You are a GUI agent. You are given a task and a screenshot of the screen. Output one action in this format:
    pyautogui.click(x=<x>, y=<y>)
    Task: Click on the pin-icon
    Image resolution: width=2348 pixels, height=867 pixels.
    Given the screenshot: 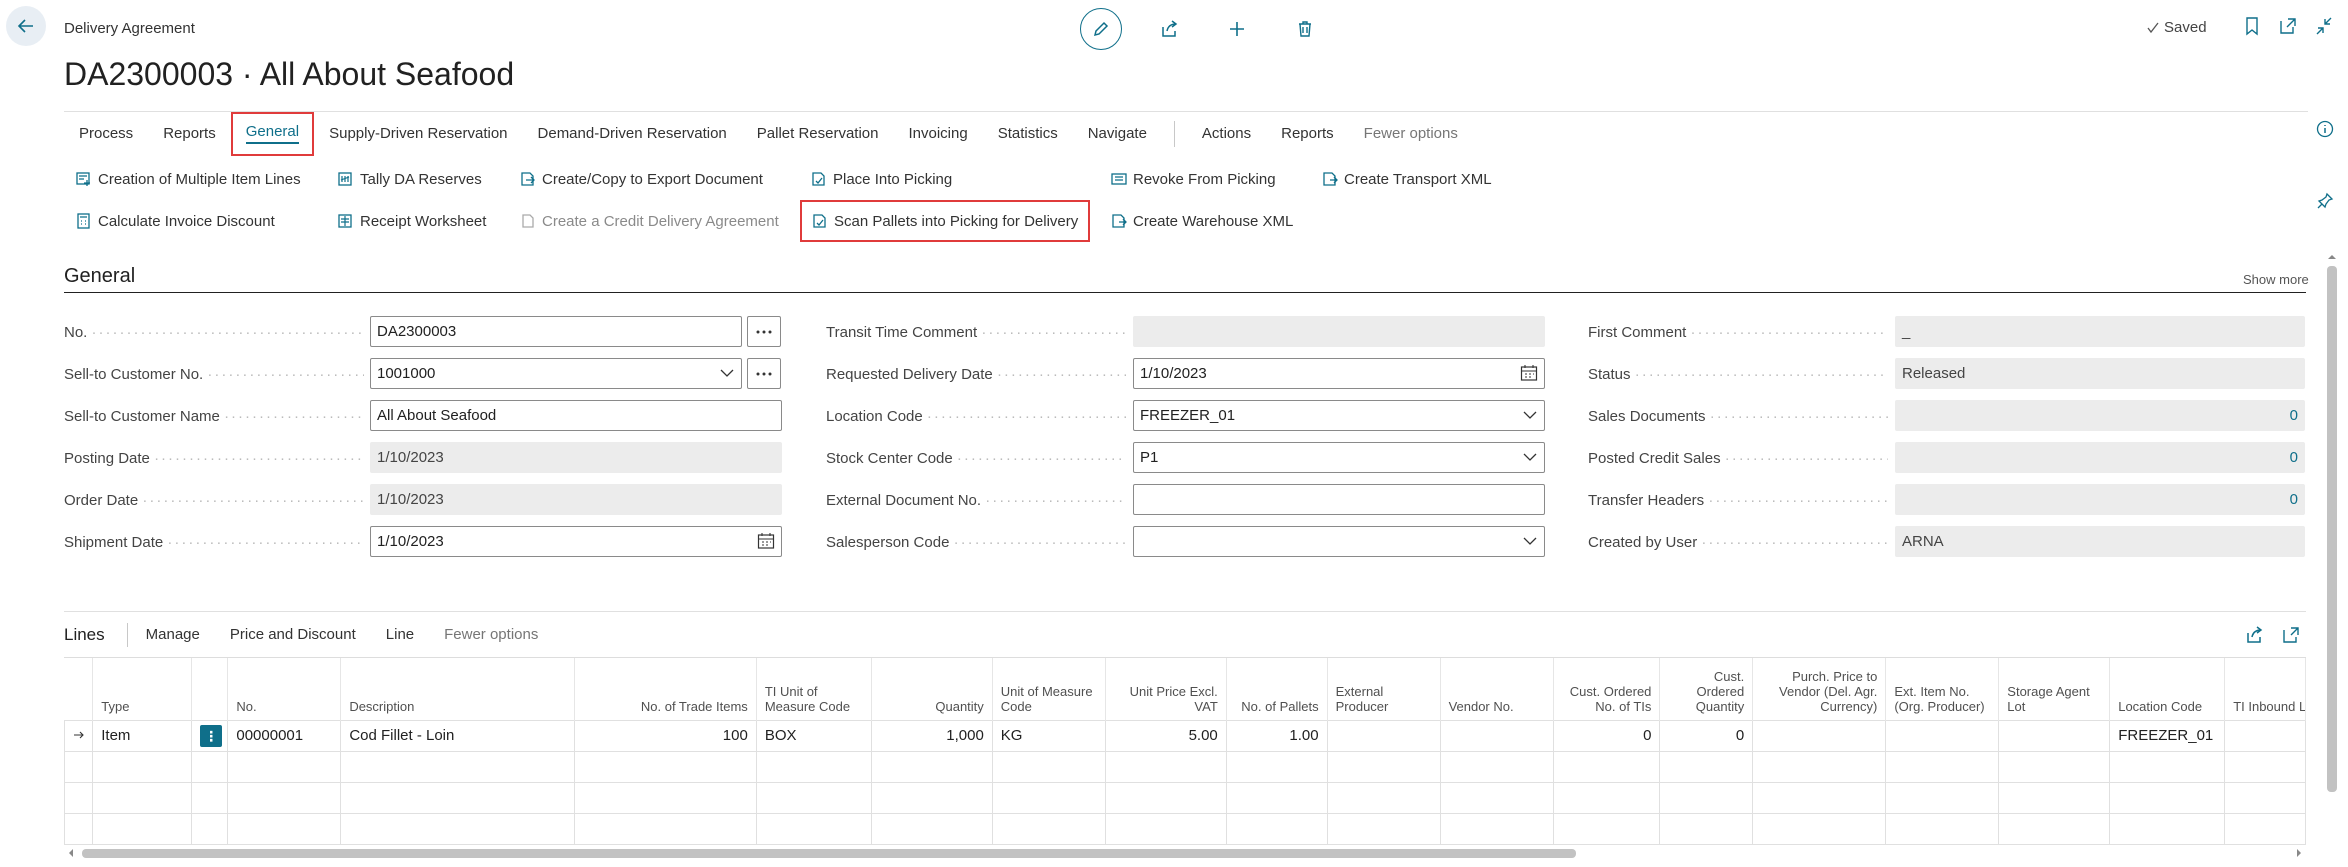 What is the action you would take?
    pyautogui.click(x=2325, y=201)
    